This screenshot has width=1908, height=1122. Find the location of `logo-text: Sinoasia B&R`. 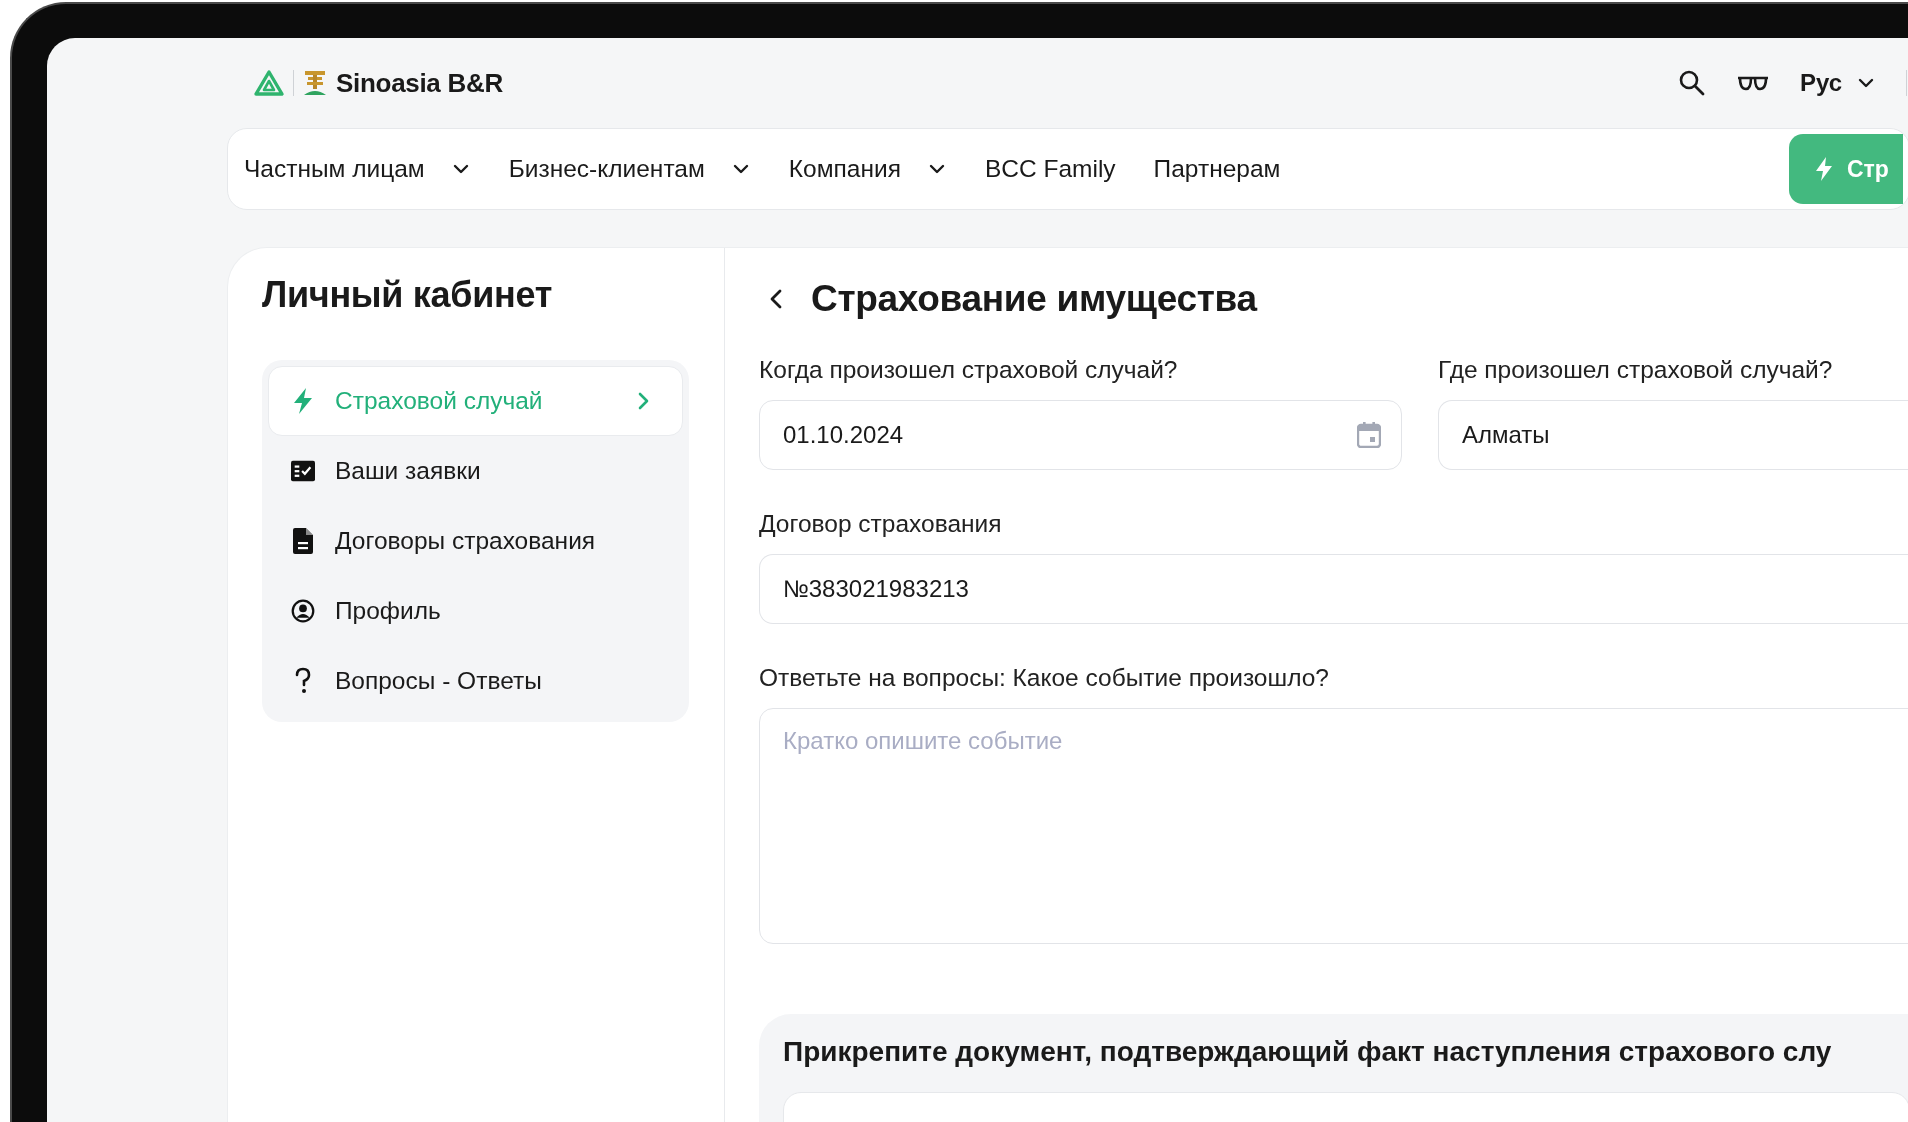

logo-text: Sinoasia B&R is located at coordinates (419, 83).